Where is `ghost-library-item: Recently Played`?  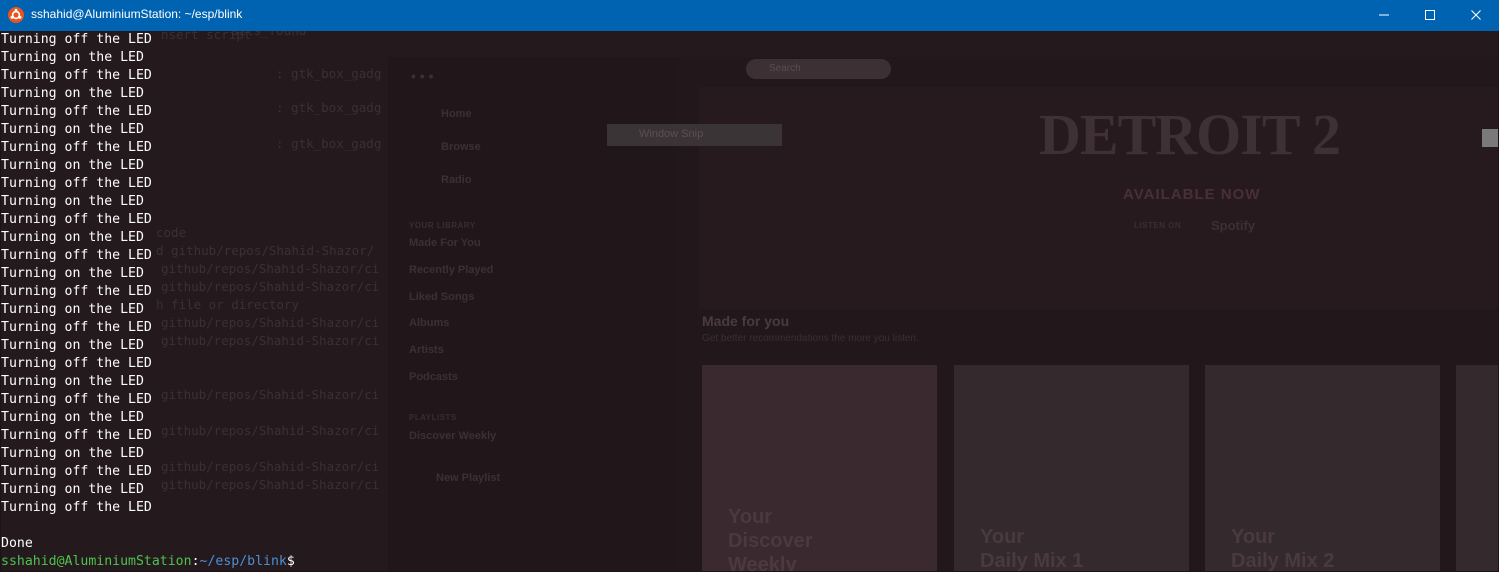 ghost-library-item: Recently Played is located at coordinates (451, 270).